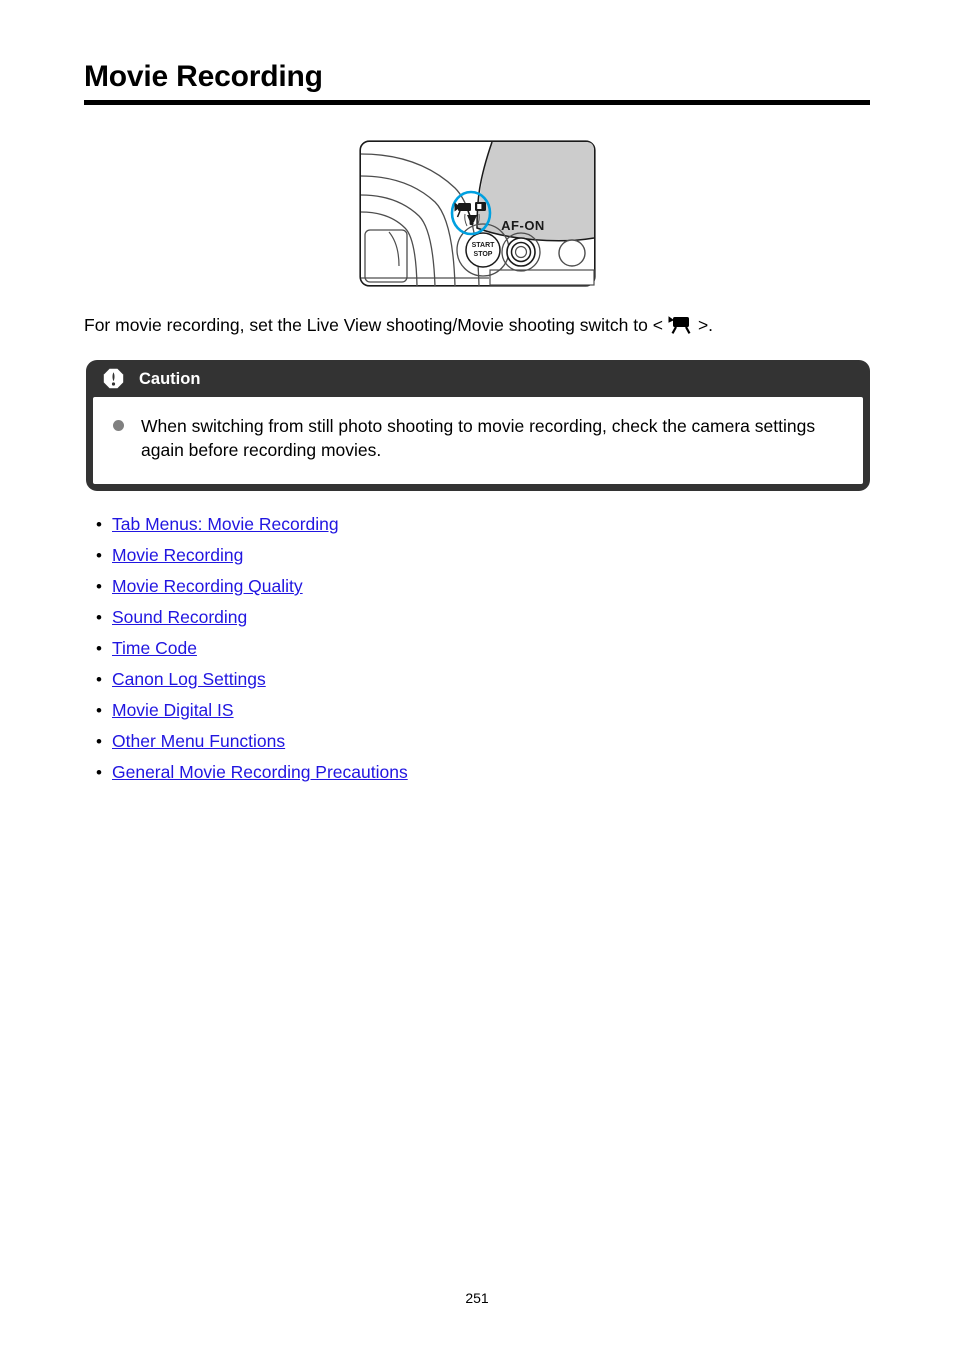 Image resolution: width=954 pixels, height=1345 pixels. I want to click on list-item: • Canon Log Settings, so click(476, 682).